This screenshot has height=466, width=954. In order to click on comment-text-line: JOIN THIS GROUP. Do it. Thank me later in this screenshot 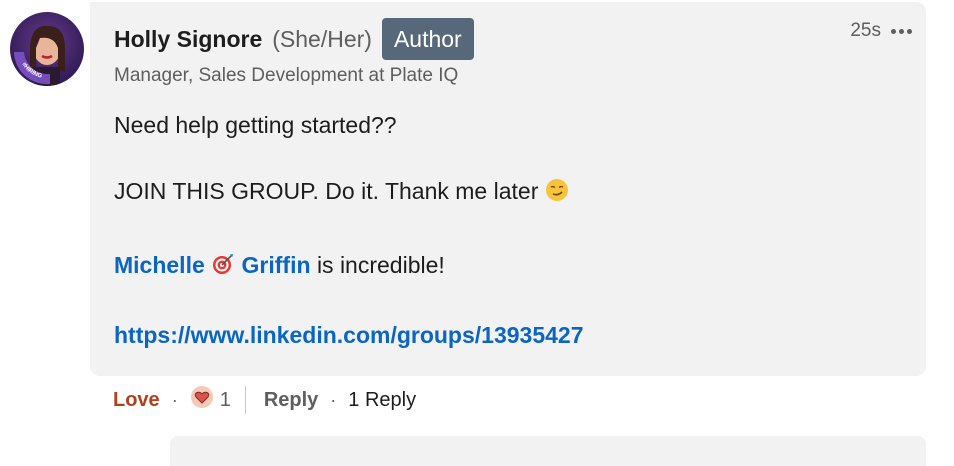, I will do `click(341, 193)`.